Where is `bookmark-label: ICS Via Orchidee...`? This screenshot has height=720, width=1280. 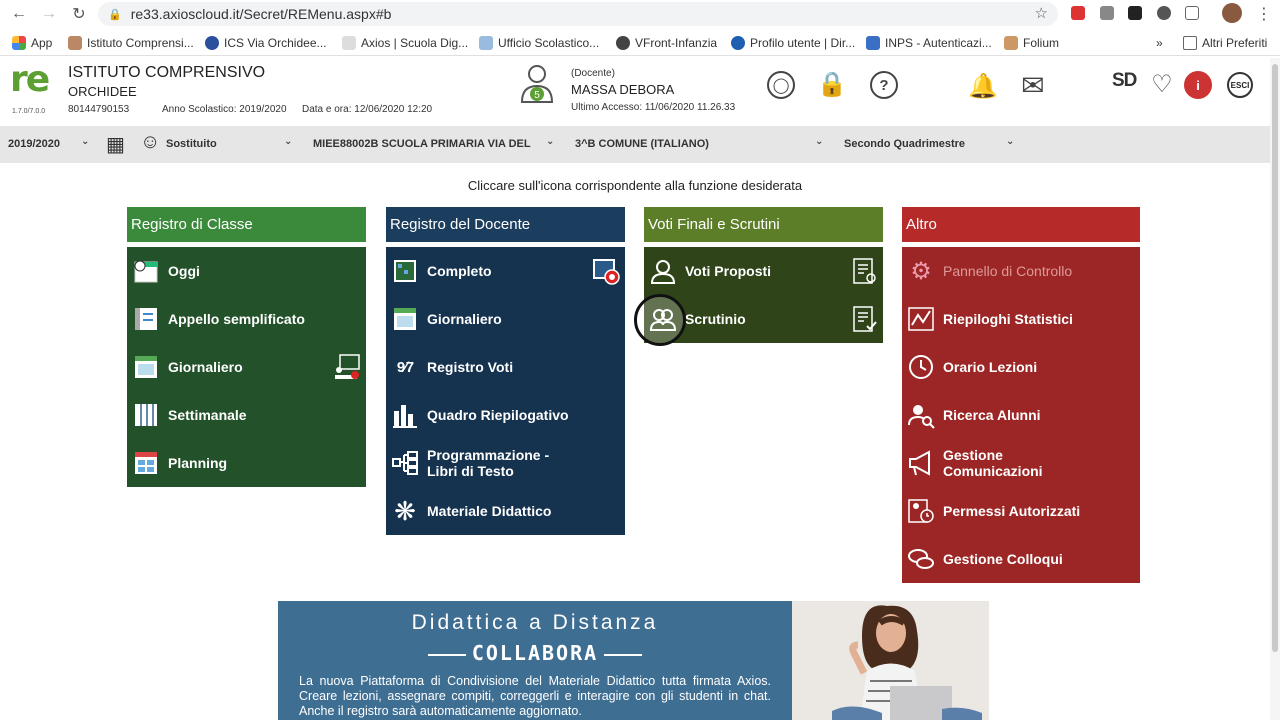
bookmark-label: ICS Via Orchidee... is located at coordinates (275, 43).